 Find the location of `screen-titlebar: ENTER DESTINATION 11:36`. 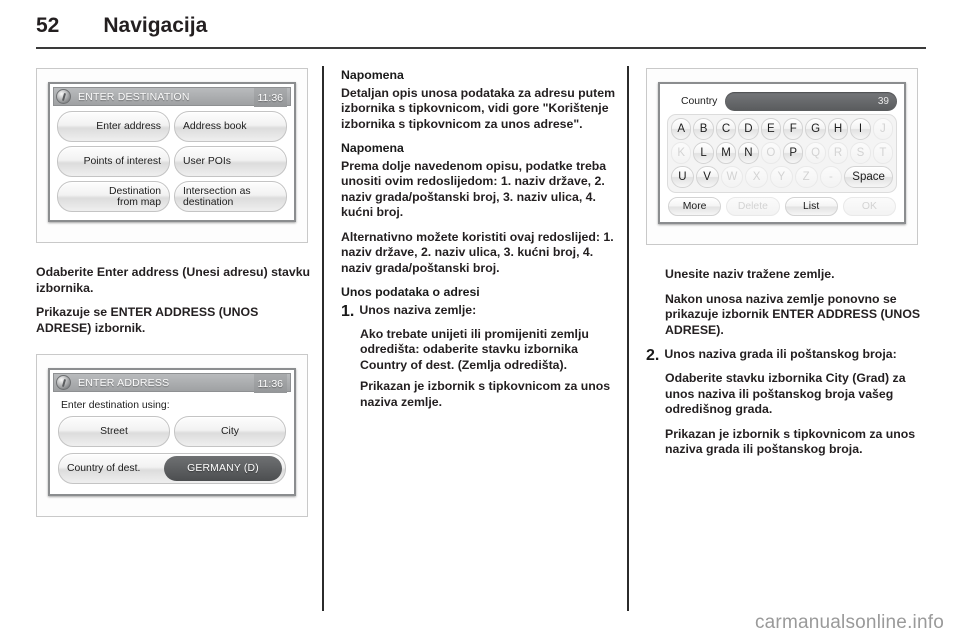

screen-titlebar: ENTER DESTINATION 11:36 is located at coordinates (172, 97).